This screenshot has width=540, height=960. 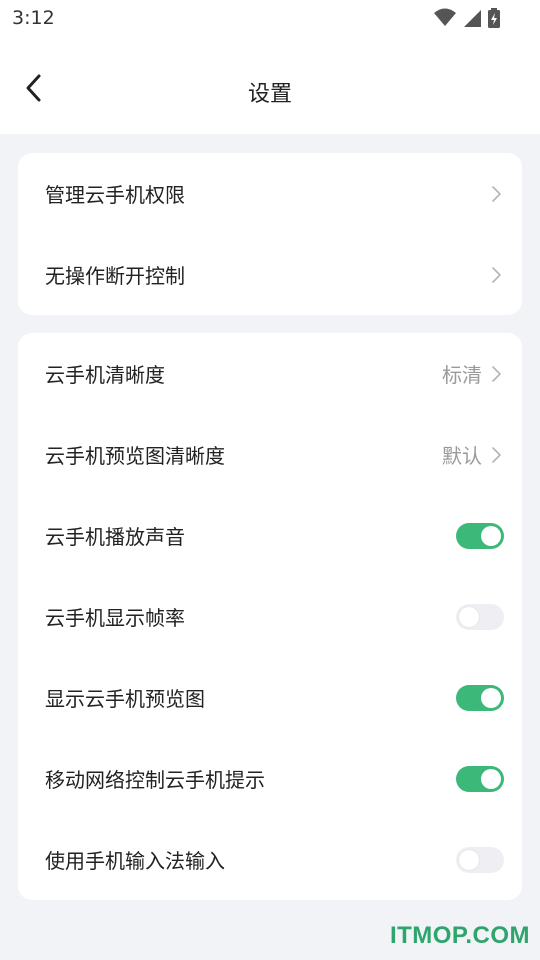 I want to click on status-time: 3:12, so click(x=33, y=18).